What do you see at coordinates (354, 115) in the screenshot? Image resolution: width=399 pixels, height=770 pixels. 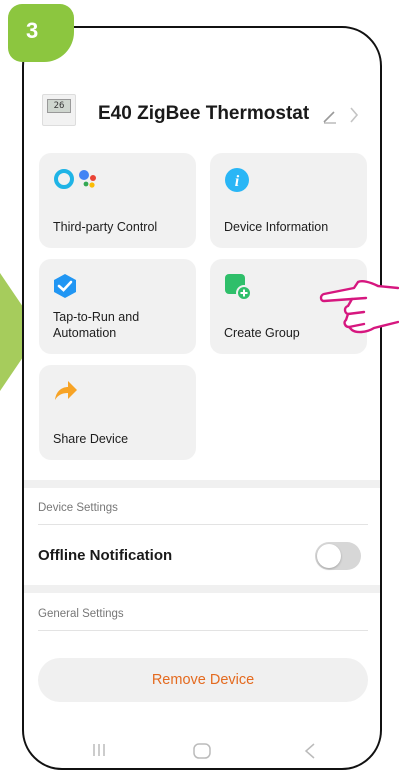 I see `chevron-right-icon` at bounding box center [354, 115].